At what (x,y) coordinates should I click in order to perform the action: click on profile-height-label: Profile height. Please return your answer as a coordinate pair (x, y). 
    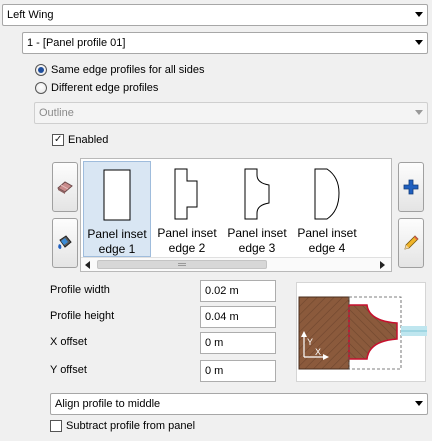
    Looking at the image, I should click on (82, 316).